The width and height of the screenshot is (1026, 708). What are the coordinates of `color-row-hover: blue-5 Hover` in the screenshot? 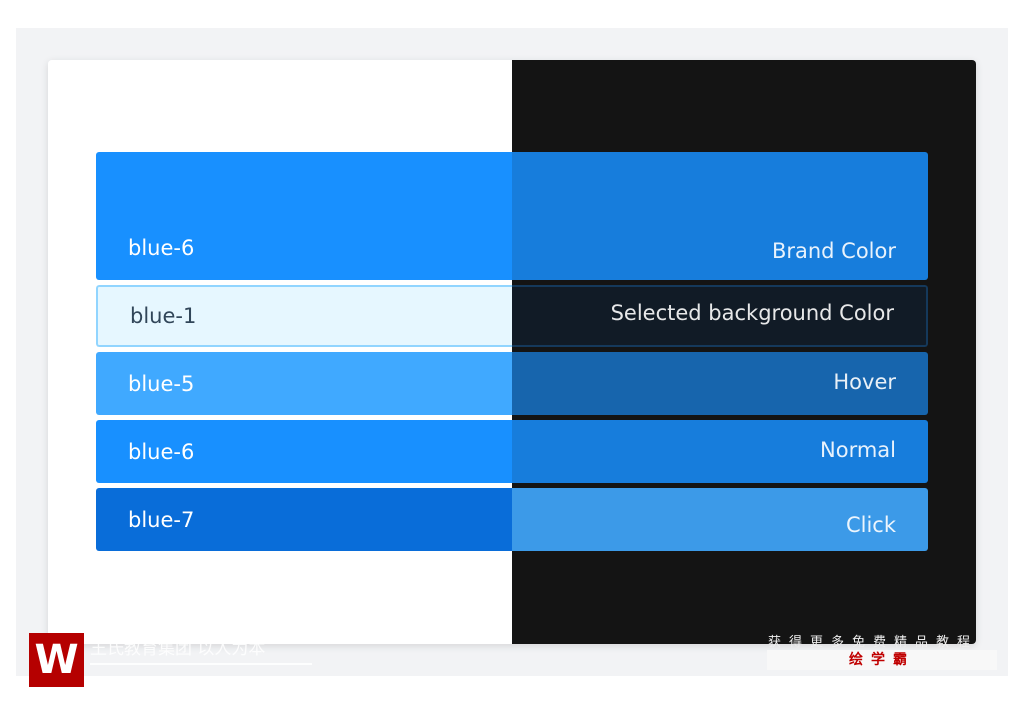 It's located at (512, 383).